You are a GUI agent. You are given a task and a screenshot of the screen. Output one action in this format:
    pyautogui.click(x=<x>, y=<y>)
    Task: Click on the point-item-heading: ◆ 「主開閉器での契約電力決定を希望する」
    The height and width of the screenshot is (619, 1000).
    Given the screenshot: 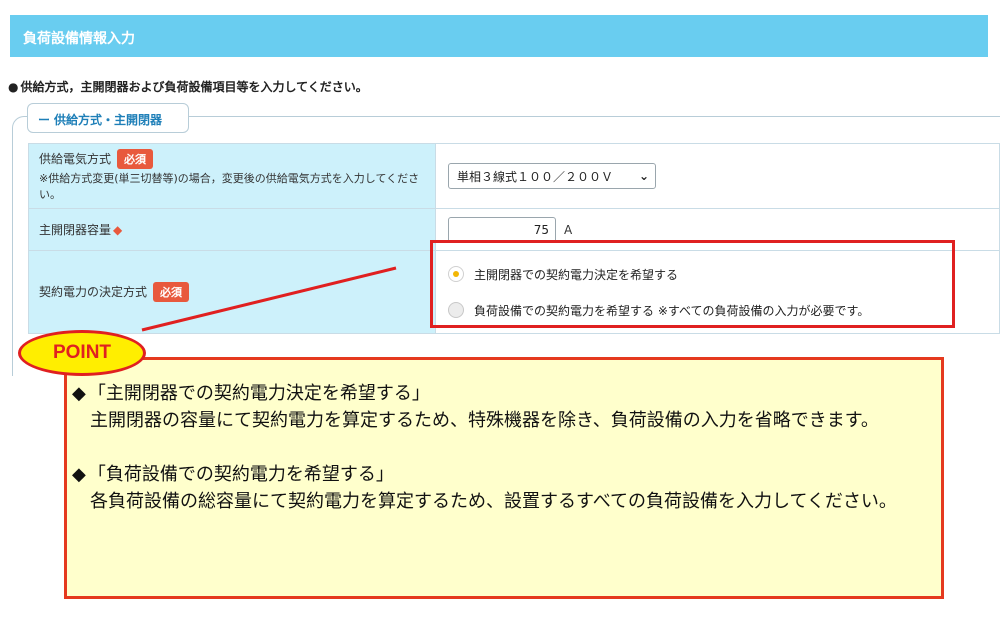 What is the action you would take?
    pyautogui.click(x=506, y=393)
    